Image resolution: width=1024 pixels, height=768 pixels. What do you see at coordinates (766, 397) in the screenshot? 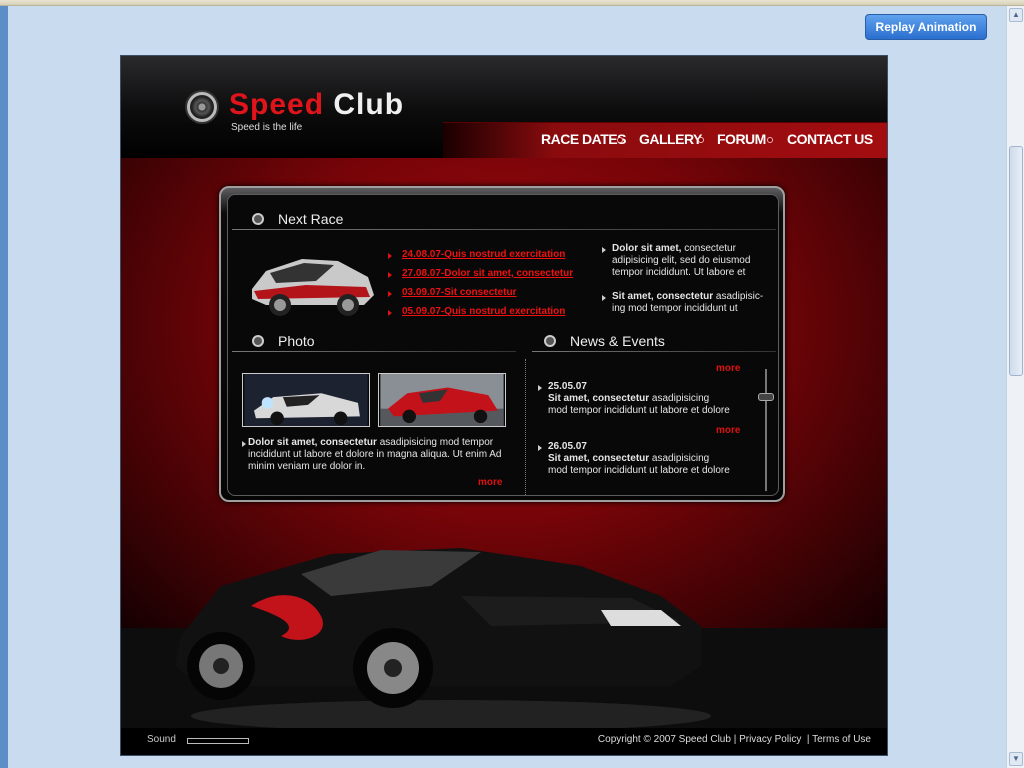
I see `news-scroll-knob` at bounding box center [766, 397].